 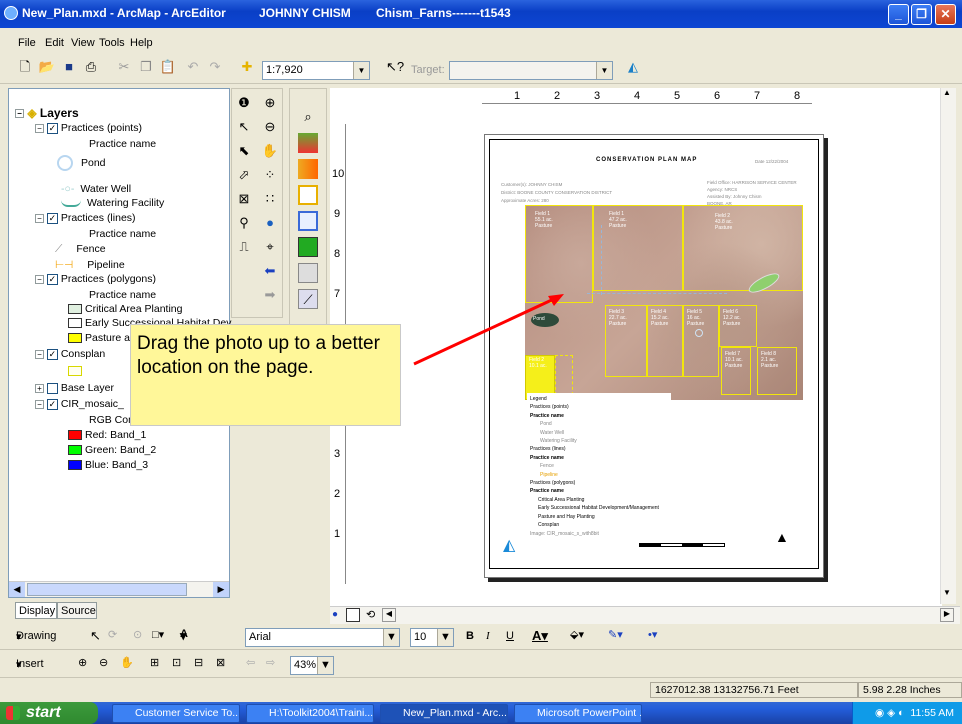 What do you see at coordinates (92, 404) in the screenshot?
I see `toc-item: CIR_mosaic_` at bounding box center [92, 404].